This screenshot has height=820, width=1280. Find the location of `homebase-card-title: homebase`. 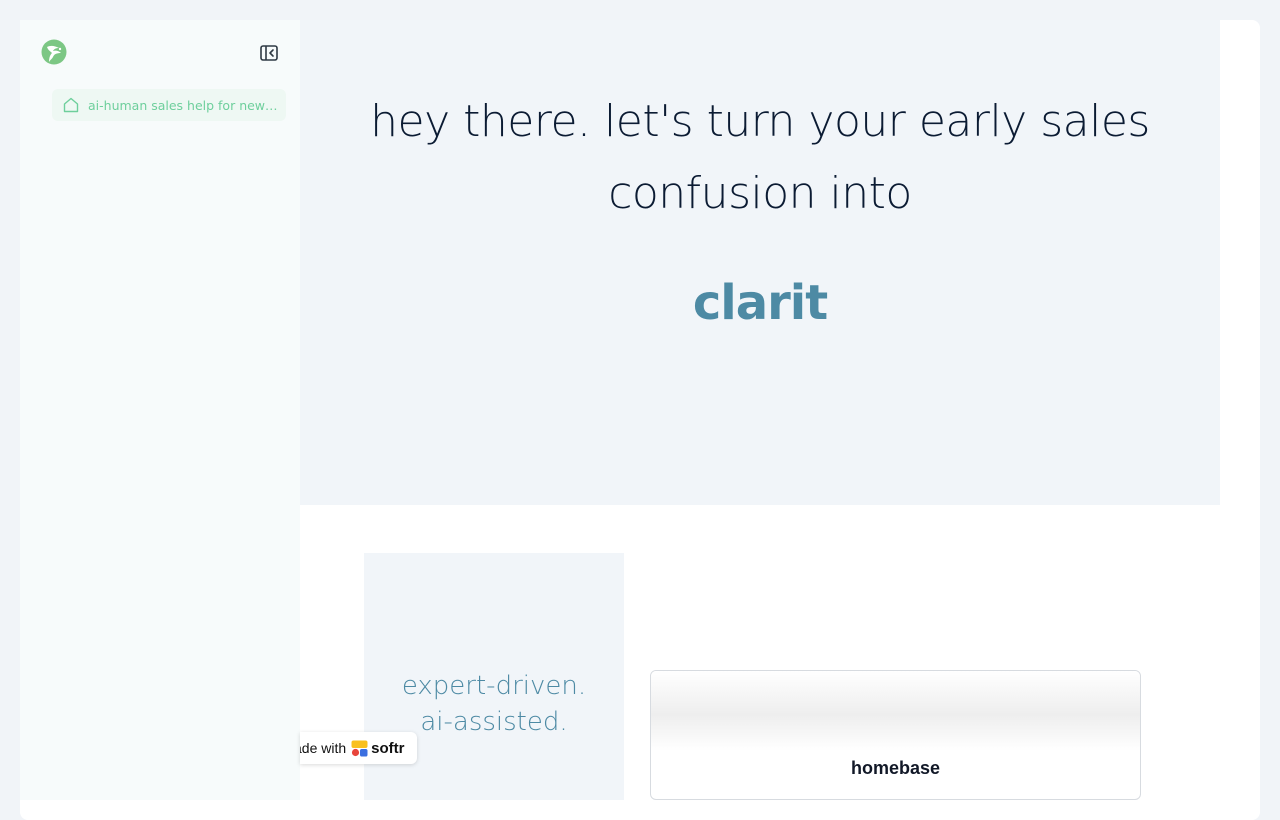

homebase-card-title: homebase is located at coordinates (895, 768).